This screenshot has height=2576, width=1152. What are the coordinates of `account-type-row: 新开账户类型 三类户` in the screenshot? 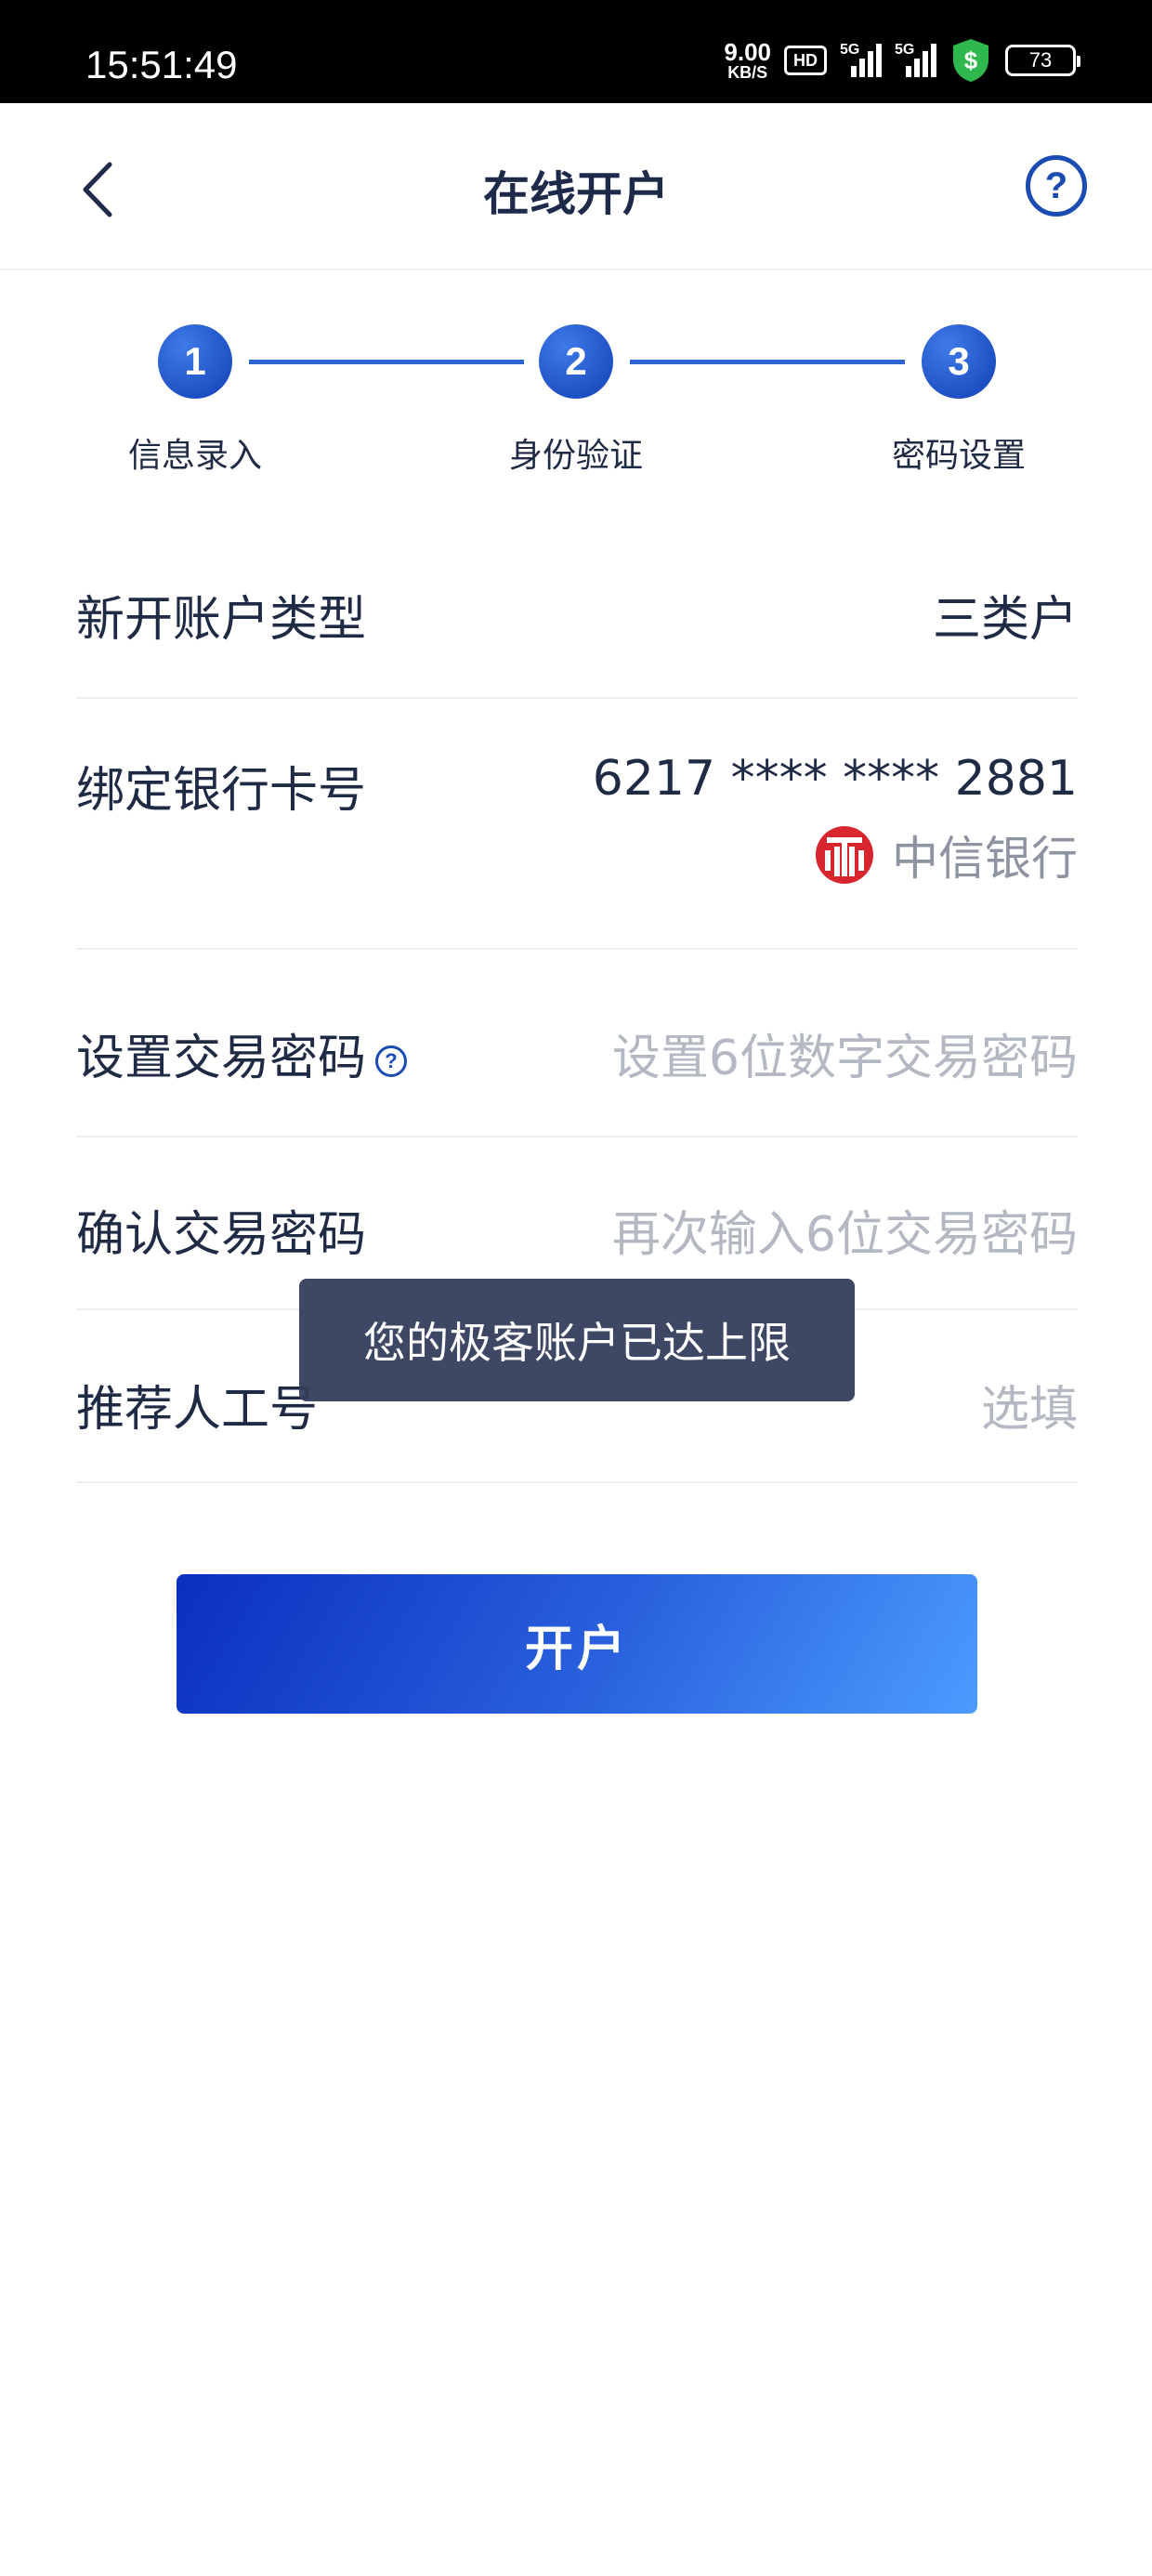 It's located at (577, 609).